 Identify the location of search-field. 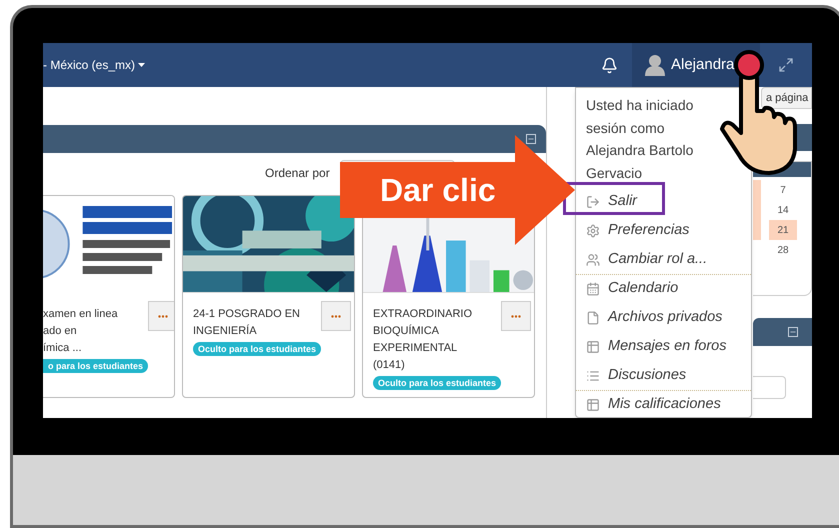
(769, 387).